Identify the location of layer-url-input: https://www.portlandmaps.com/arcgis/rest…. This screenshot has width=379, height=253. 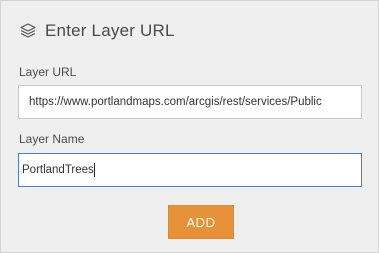
(190, 102).